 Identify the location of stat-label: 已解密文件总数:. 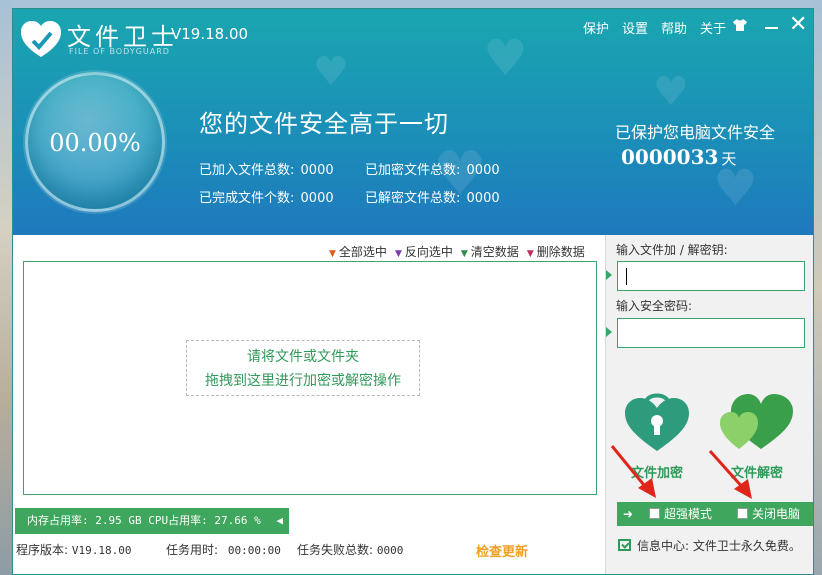
(413, 198).